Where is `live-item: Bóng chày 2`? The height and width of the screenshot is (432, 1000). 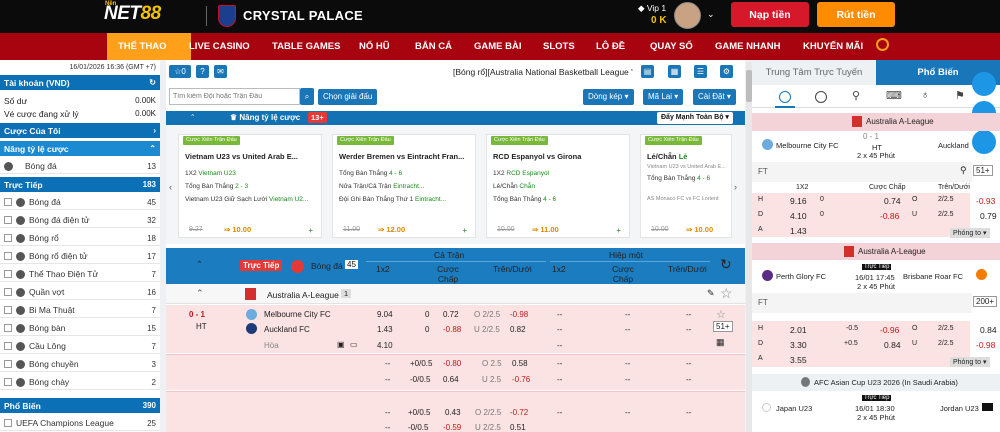 live-item: Bóng chày 2 is located at coordinates (80, 382).